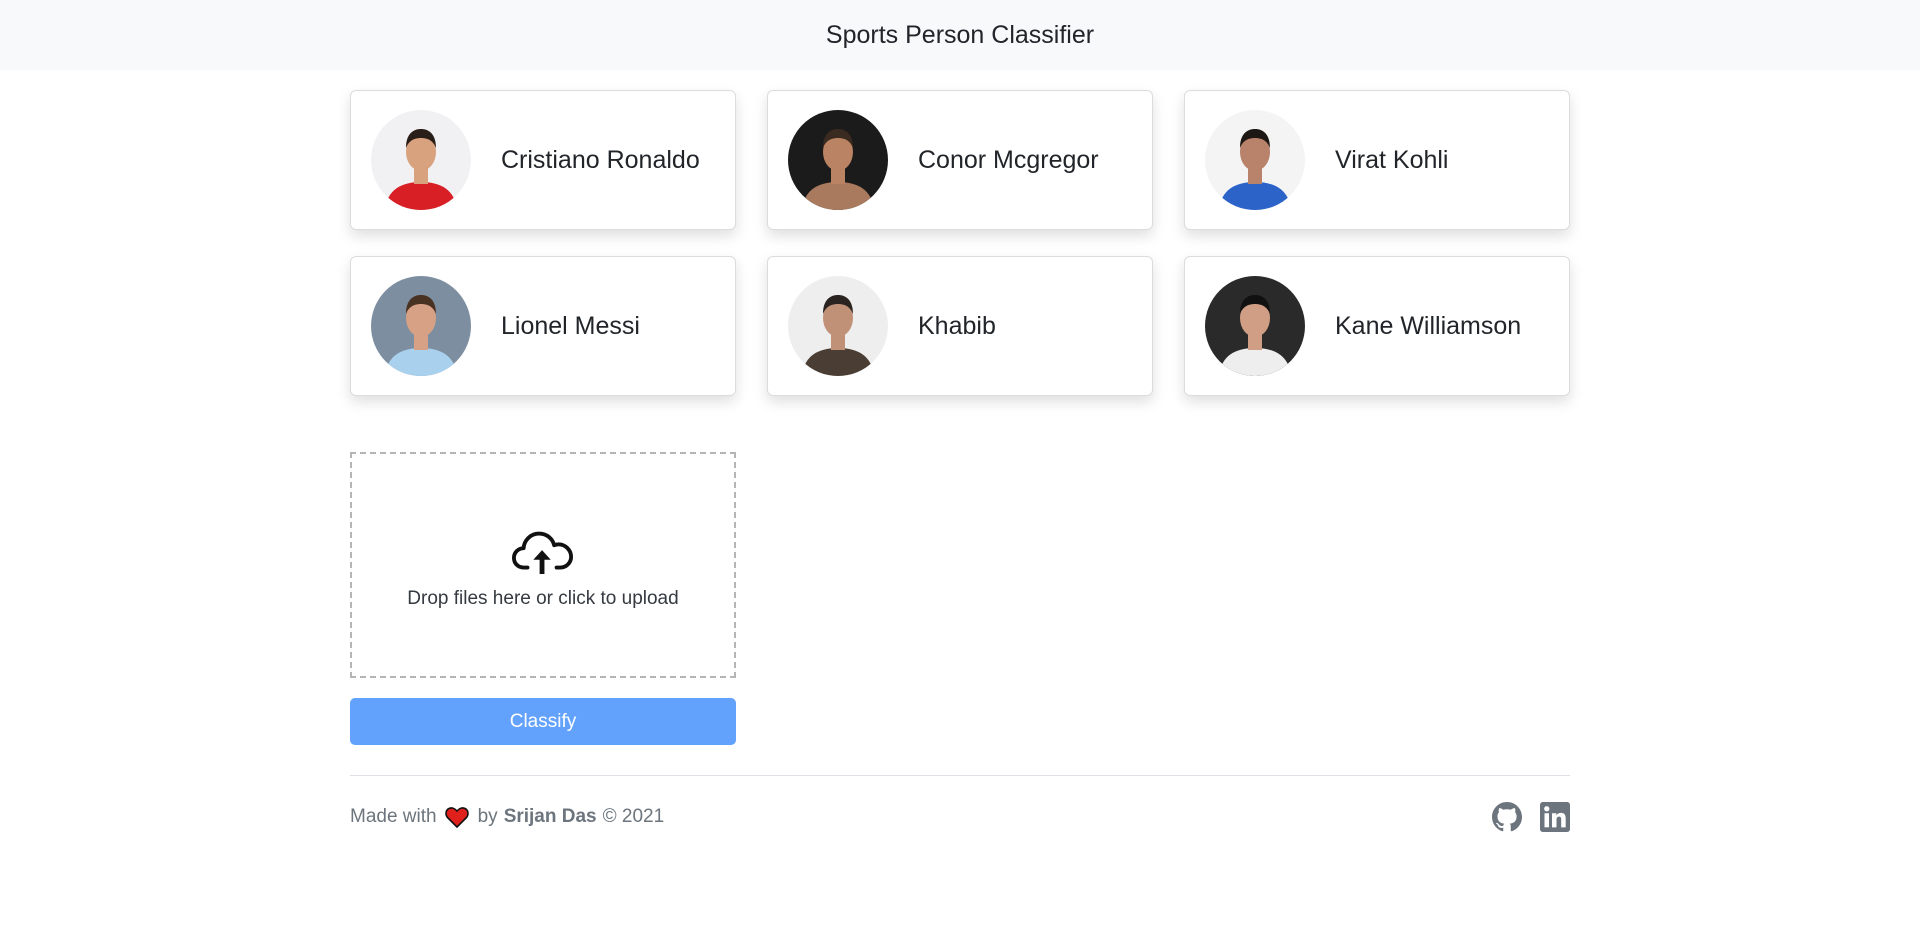 The image size is (1920, 941). I want to click on dropzone-text: Drop files here or click to upload, so click(543, 598).